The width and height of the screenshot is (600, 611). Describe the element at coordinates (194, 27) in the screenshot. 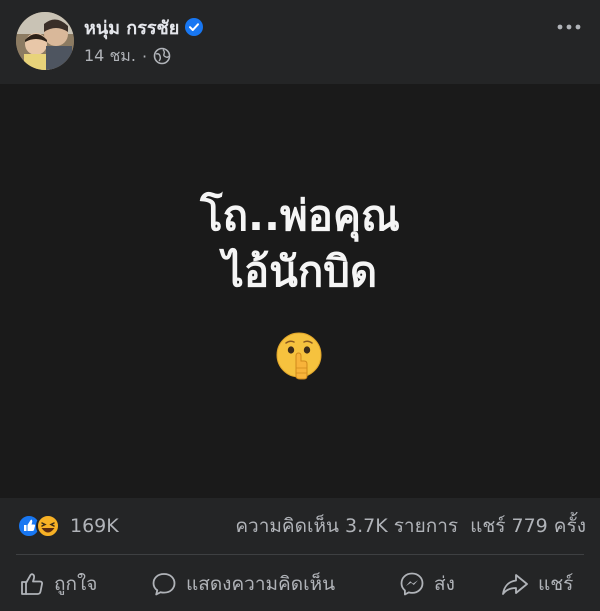

I see `verified-badge-icon` at that location.